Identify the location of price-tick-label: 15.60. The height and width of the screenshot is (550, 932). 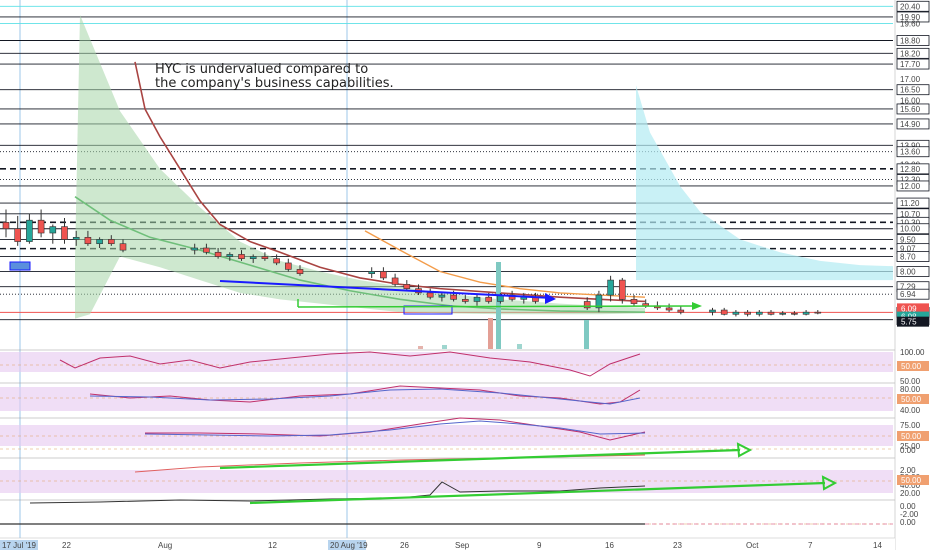
(910, 109).